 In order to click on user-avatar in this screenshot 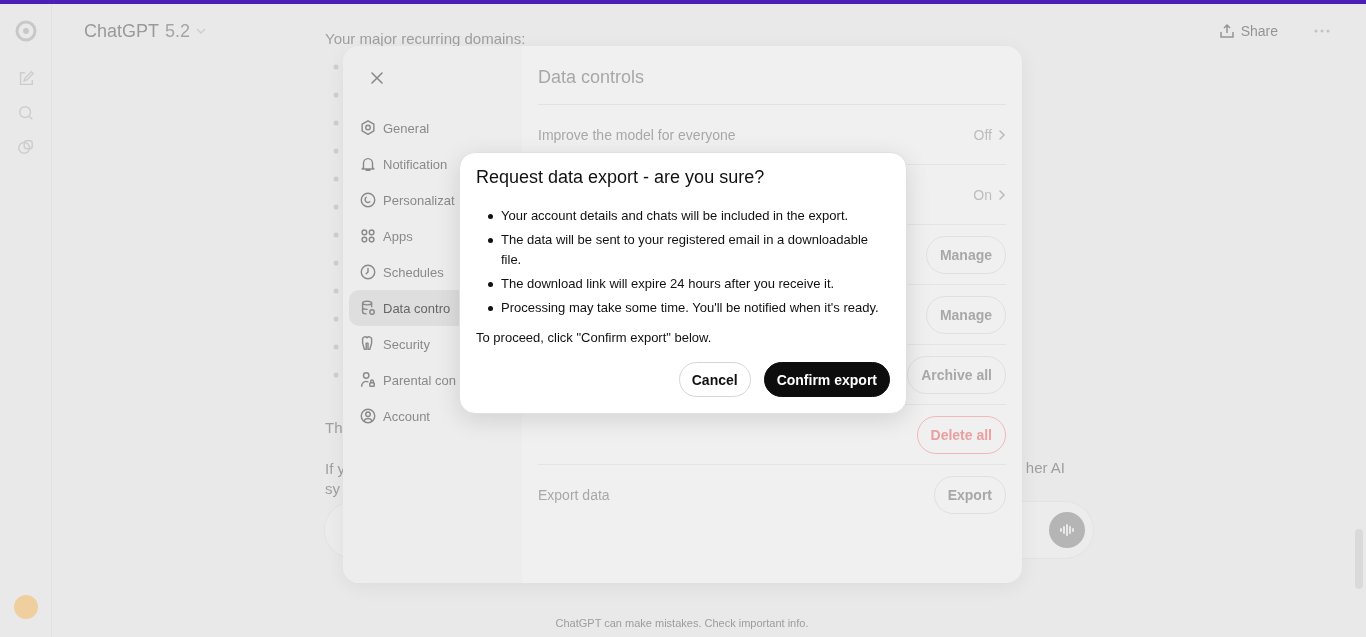, I will do `click(25, 607)`.